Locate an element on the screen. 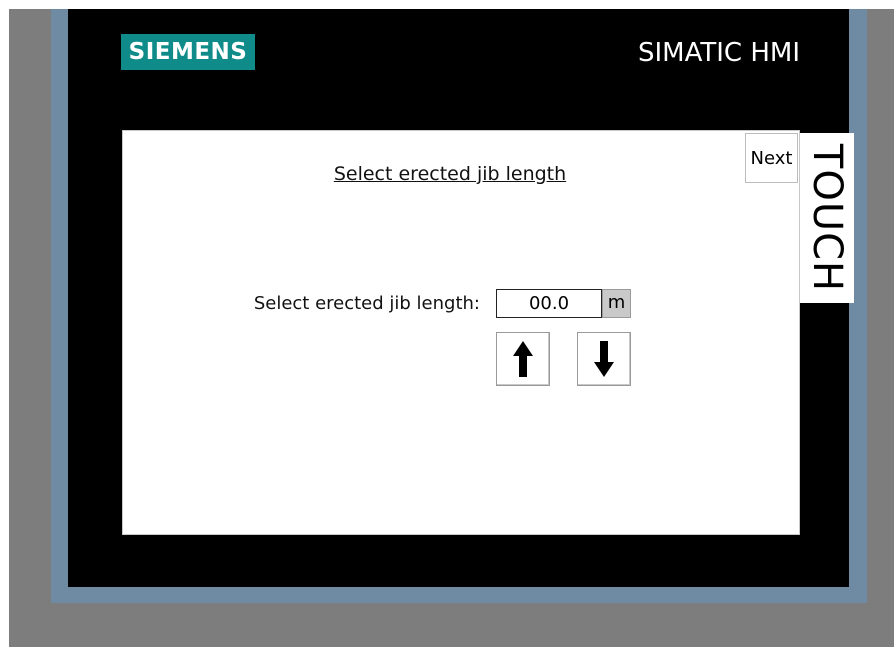  unit-label: m is located at coordinates (616, 303).